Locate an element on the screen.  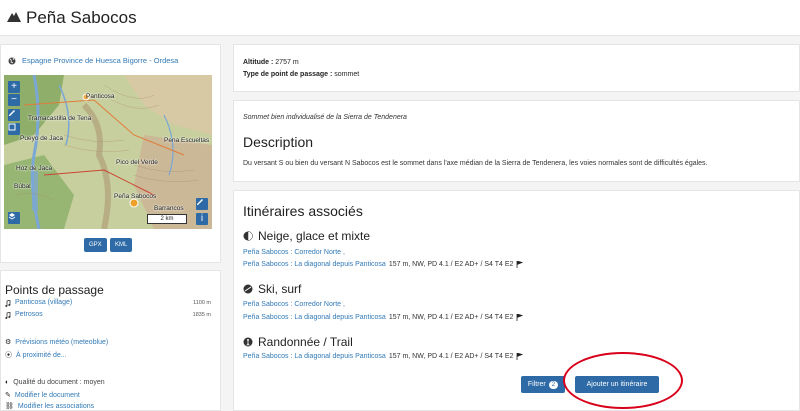
filter-count-badge: 2 is located at coordinates (553, 384).